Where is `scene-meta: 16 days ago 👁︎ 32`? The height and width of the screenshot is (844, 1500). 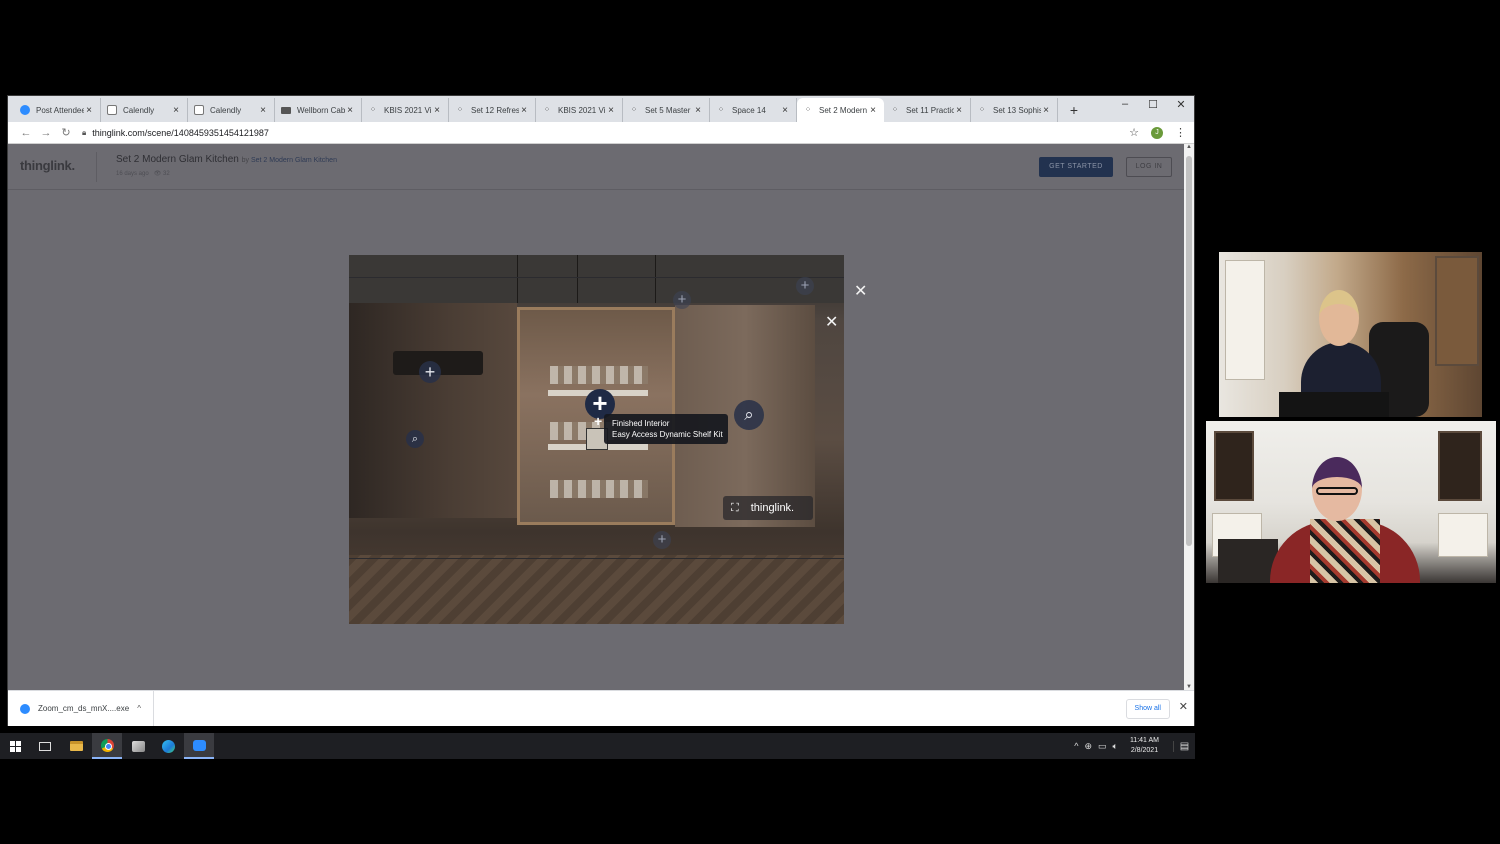
scene-meta: 16 days ago 👁︎ 32 is located at coordinates (143, 173).